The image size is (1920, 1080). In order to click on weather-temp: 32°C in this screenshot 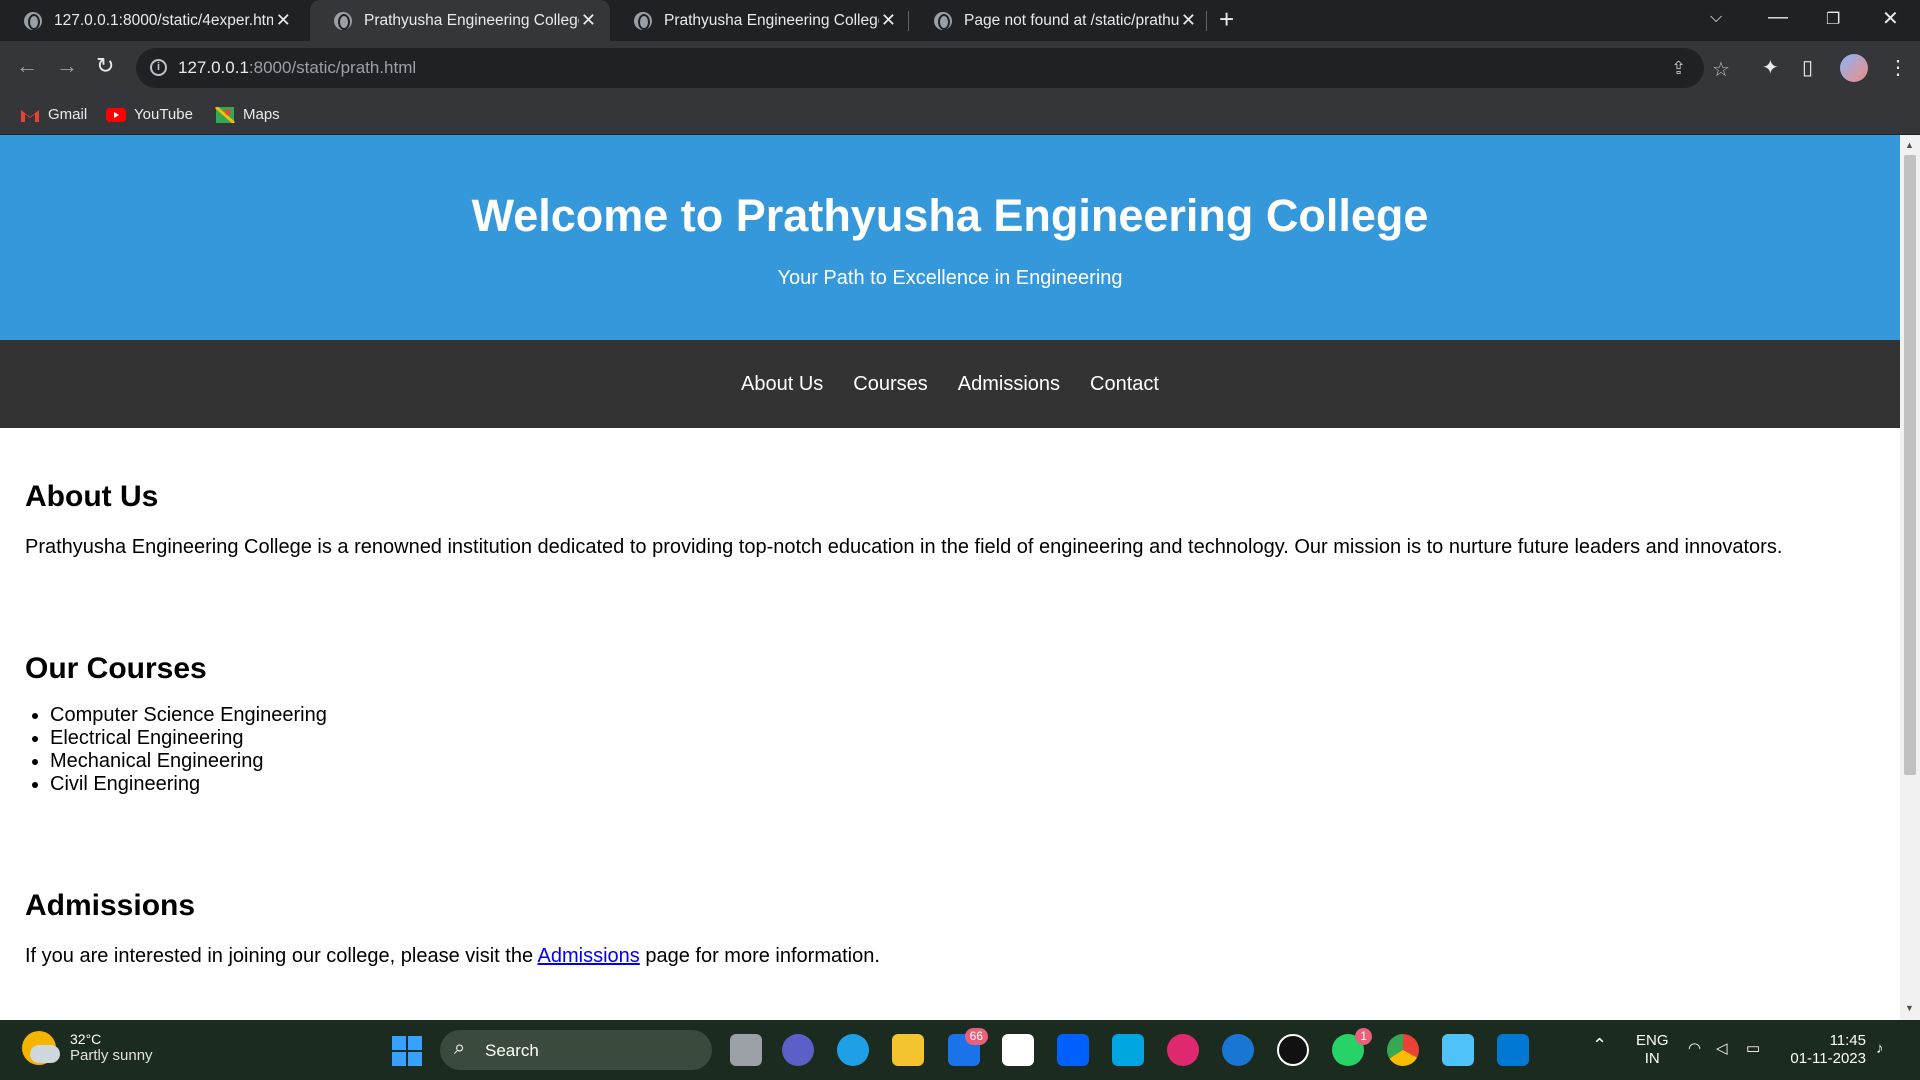, I will do `click(86, 1039)`.